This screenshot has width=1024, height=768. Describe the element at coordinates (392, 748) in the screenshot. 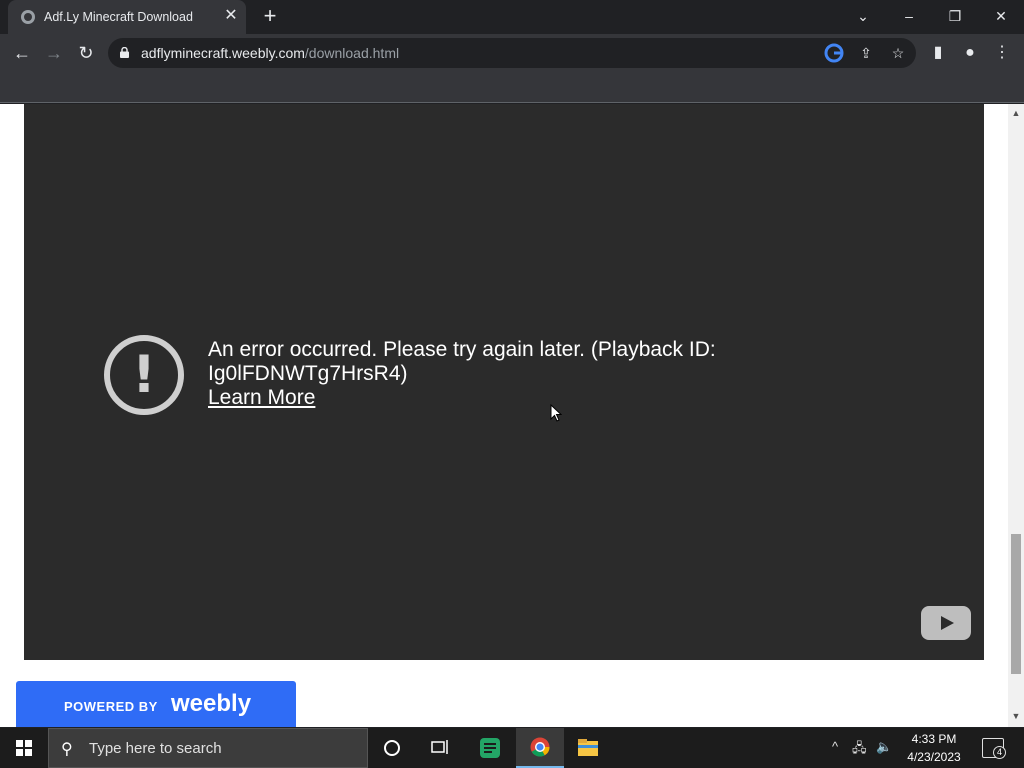

I see `cortana-icon` at that location.